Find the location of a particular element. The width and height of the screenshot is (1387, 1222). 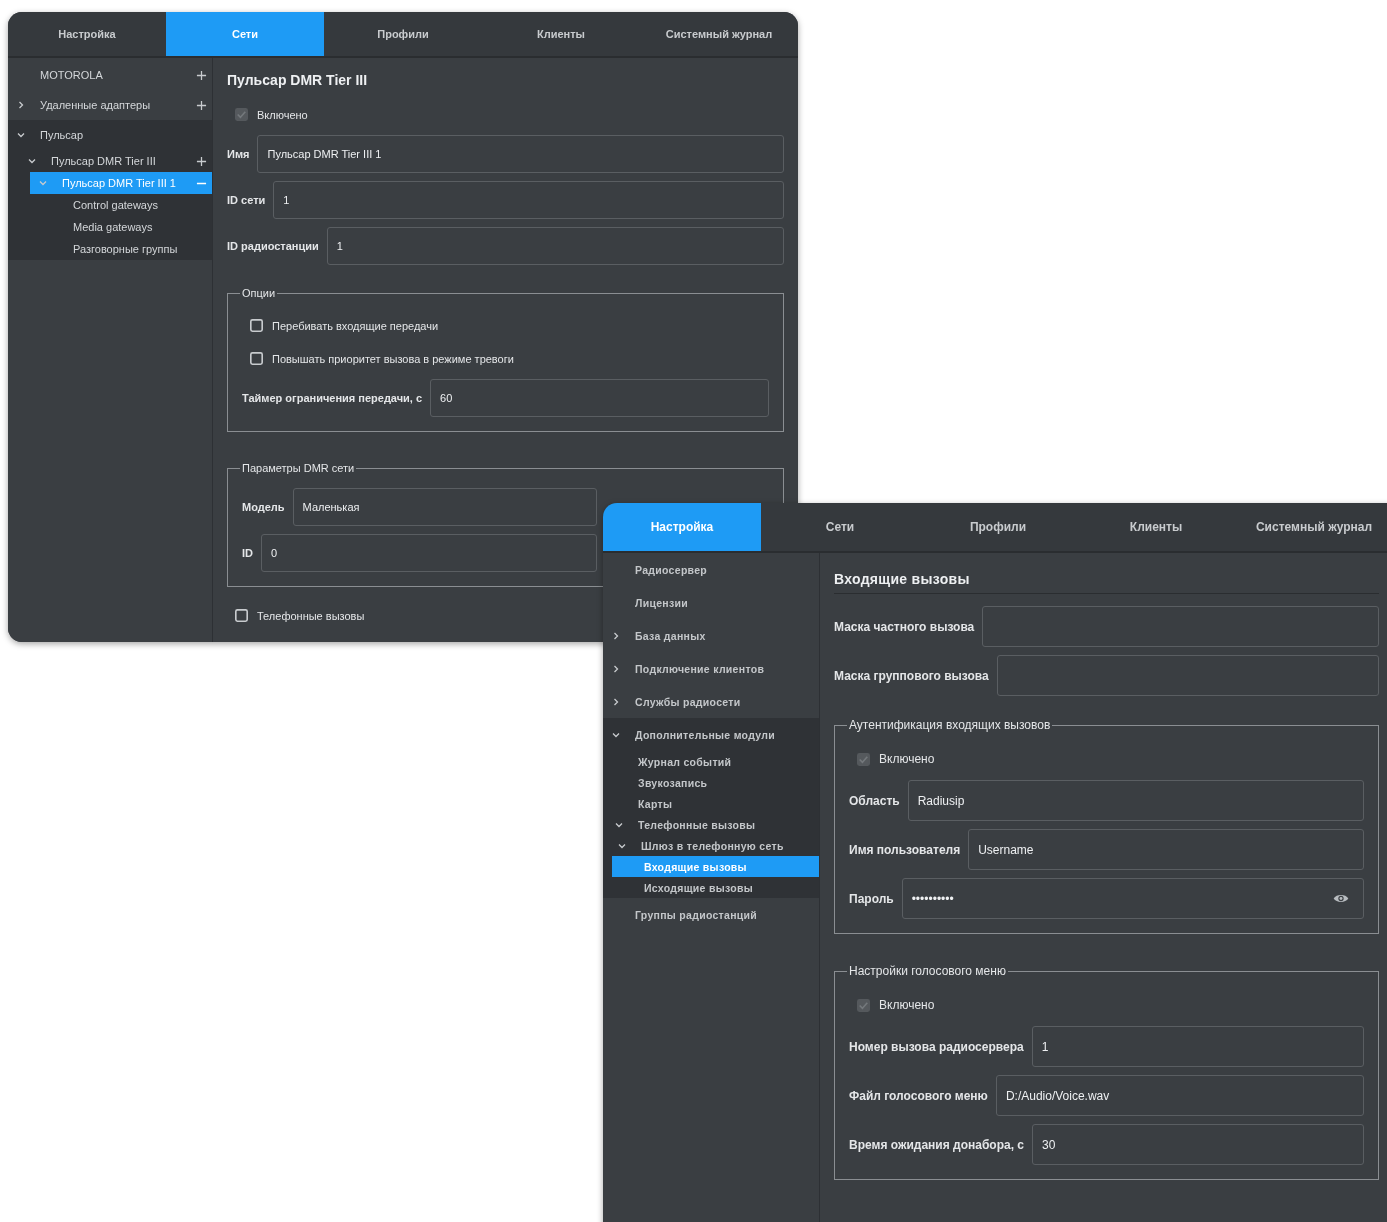

field-label: Имя пользователя is located at coordinates (905, 849).